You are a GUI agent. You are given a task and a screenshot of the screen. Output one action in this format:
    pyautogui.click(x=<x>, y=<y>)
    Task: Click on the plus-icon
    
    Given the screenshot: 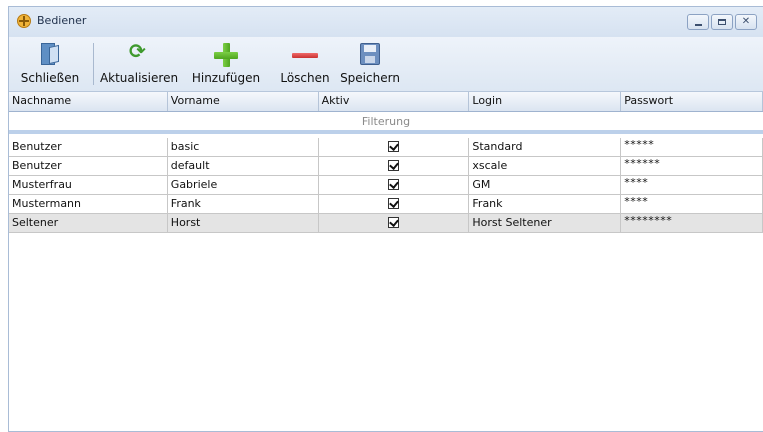 What is the action you would take?
    pyautogui.click(x=226, y=55)
    